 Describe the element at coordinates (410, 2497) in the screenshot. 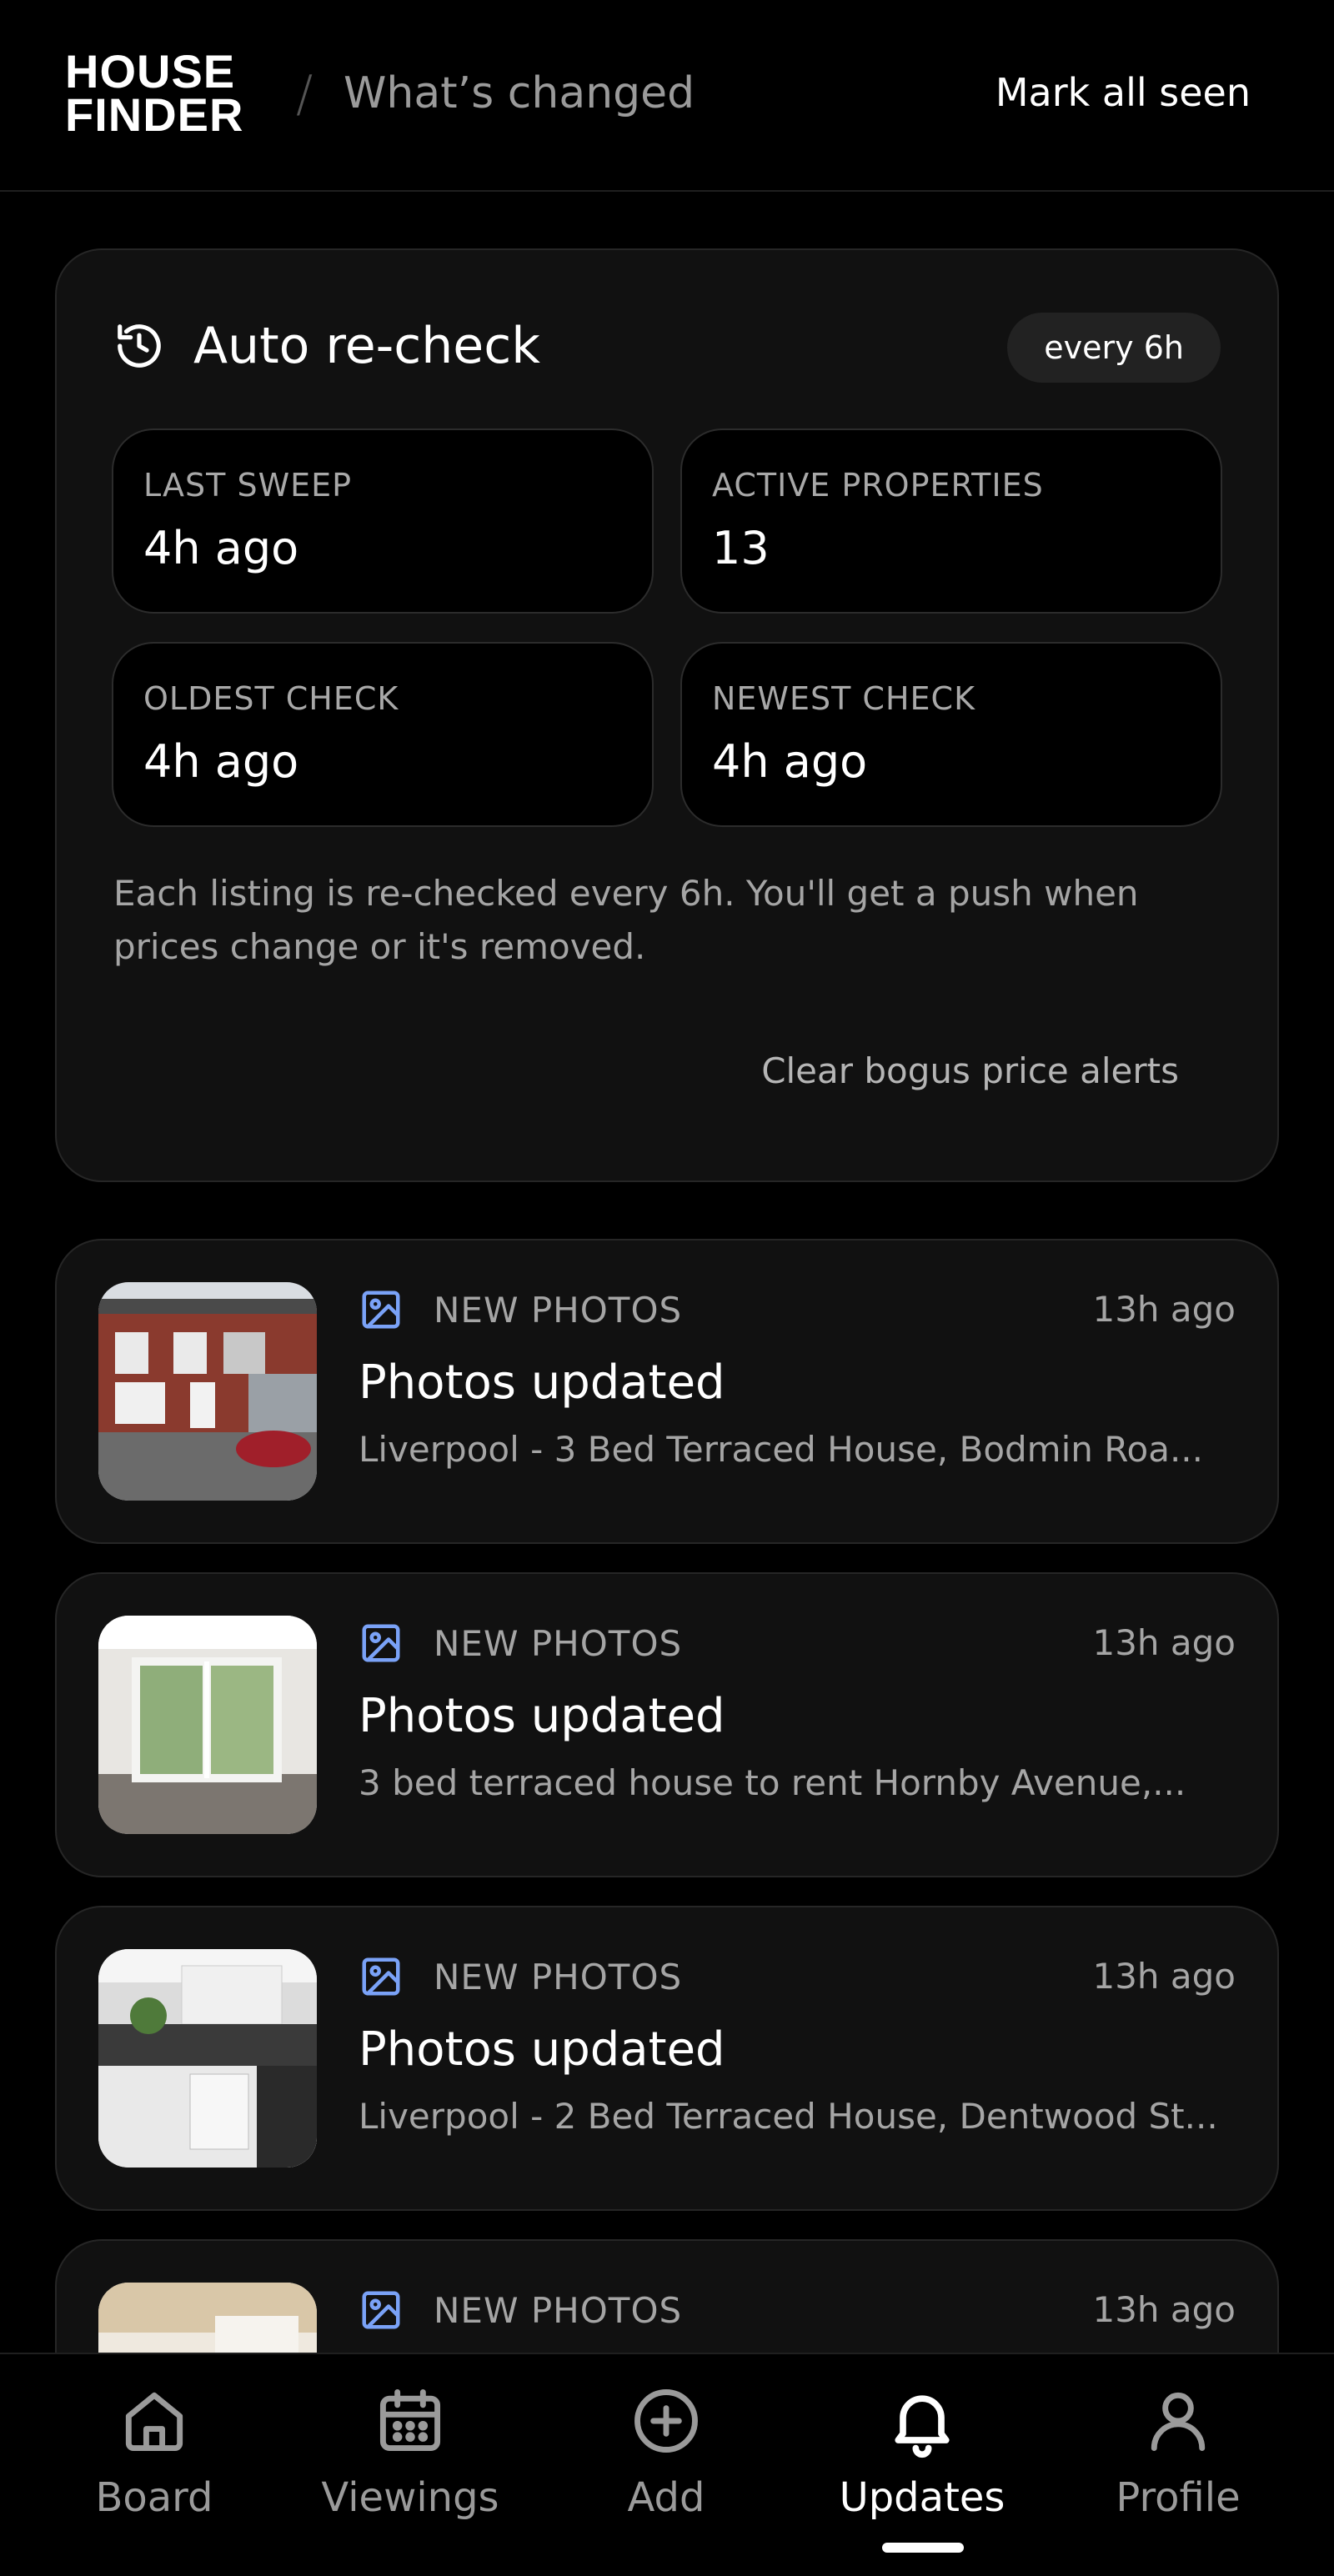

I see `nav-label: Viewings` at that location.